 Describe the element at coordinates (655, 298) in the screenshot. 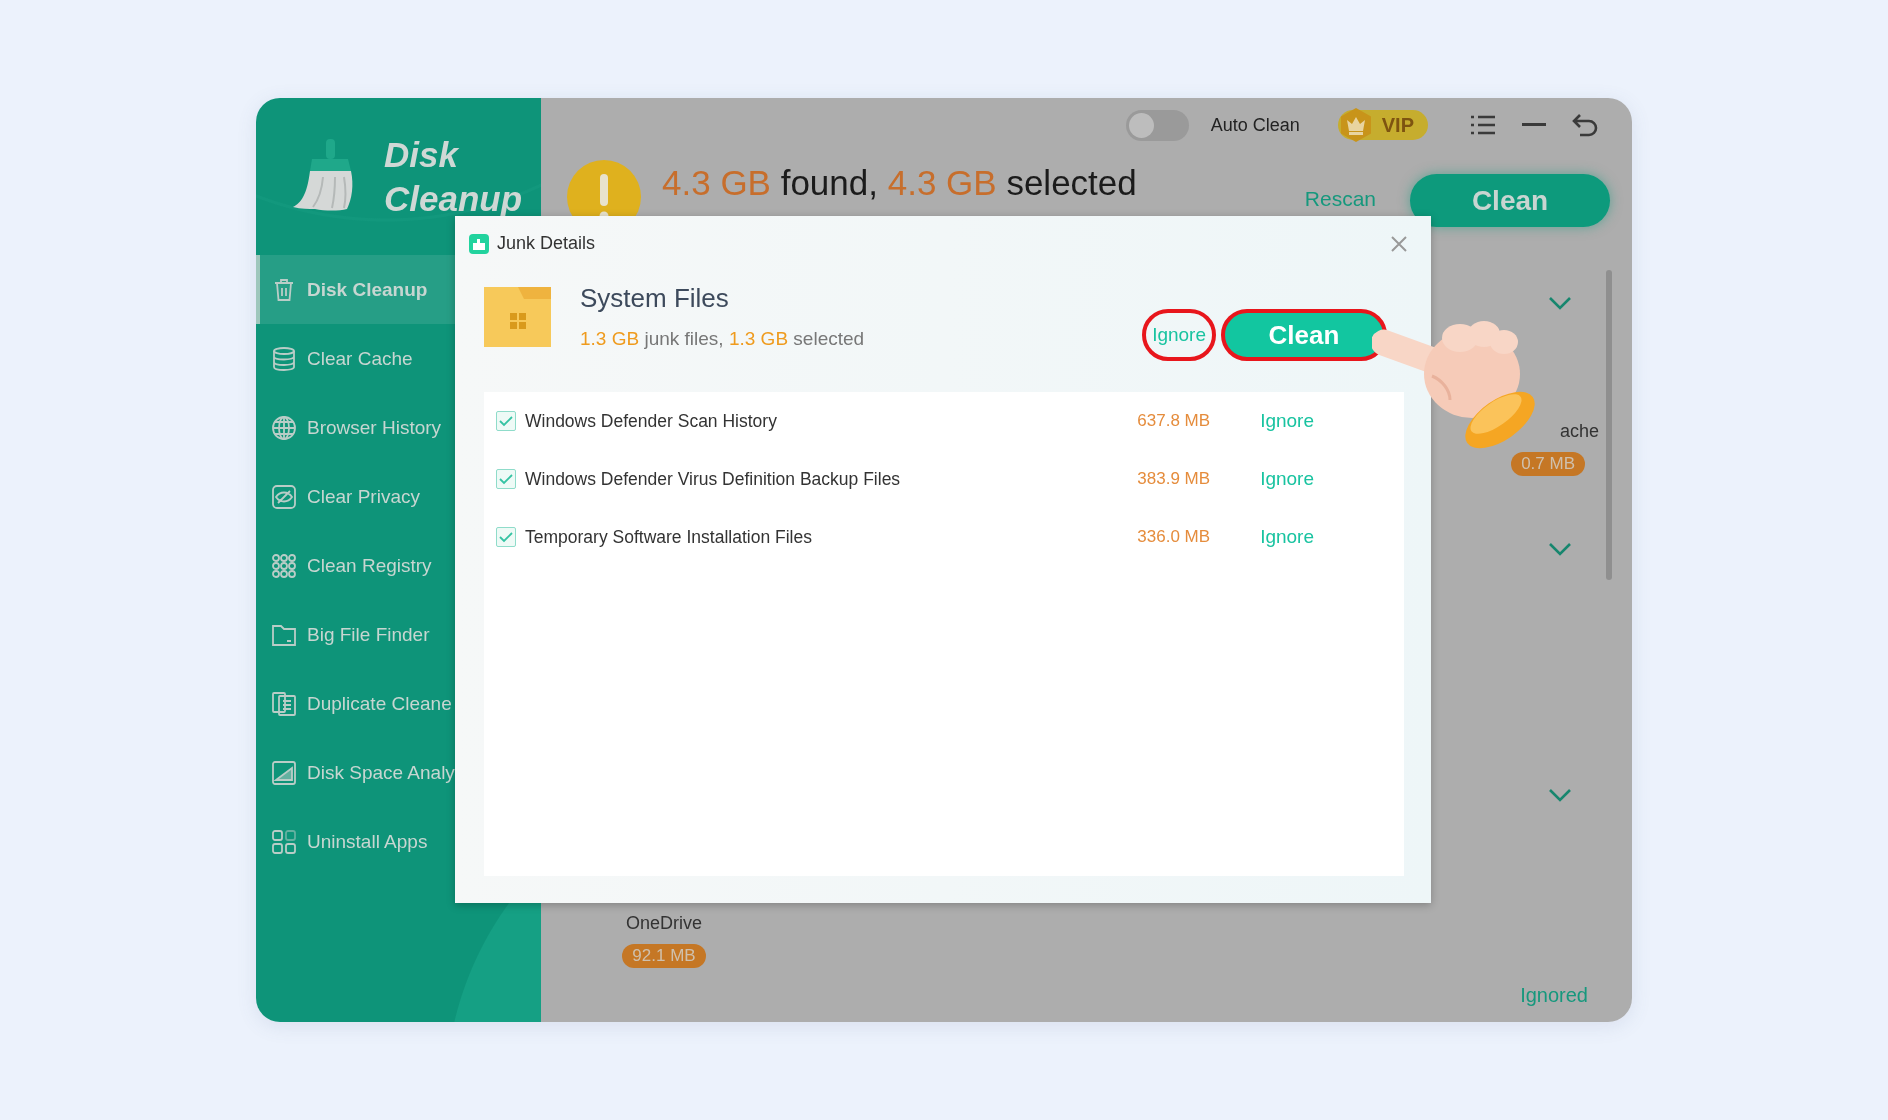

I see `category-title: System Files` at that location.